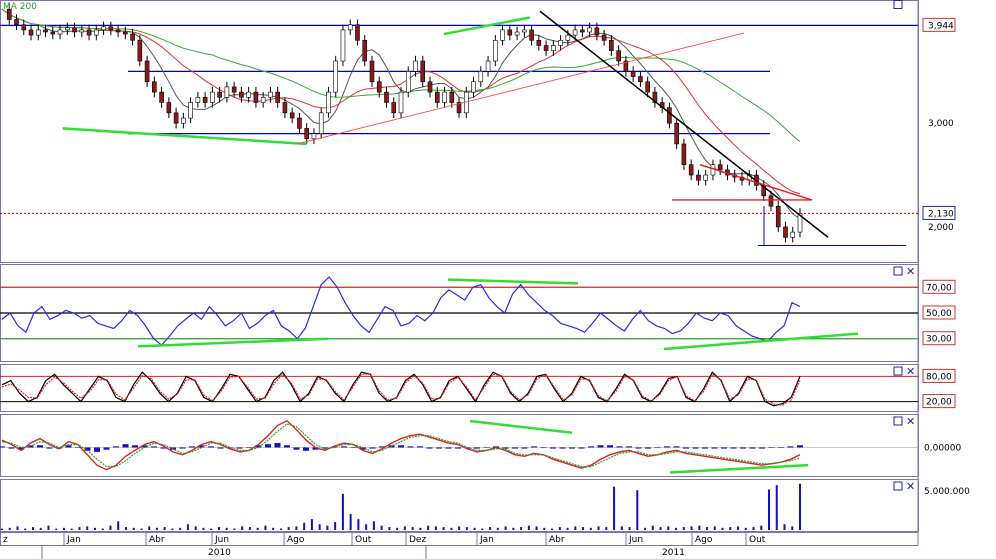  What do you see at coordinates (401, 506) in the screenshot?
I see `volume-panel` at bounding box center [401, 506].